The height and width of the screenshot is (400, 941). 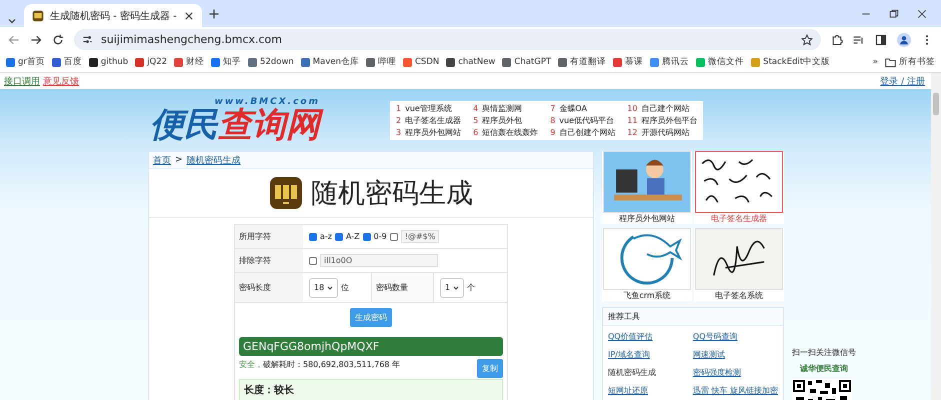 What do you see at coordinates (286, 193) in the screenshot?
I see `app-icon` at bounding box center [286, 193].